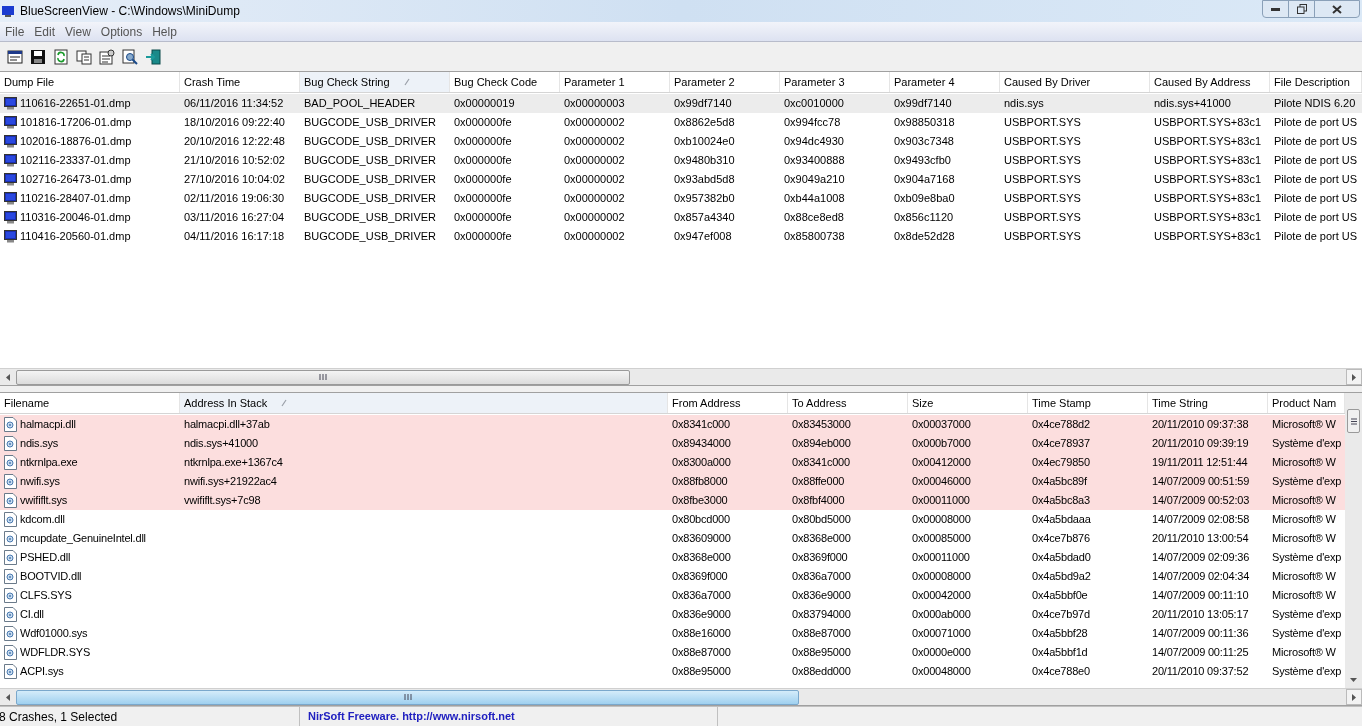 This screenshot has width=1362, height=726. What do you see at coordinates (941, 634) in the screenshot?
I see `table-cell-text: 0x00071000` at bounding box center [941, 634].